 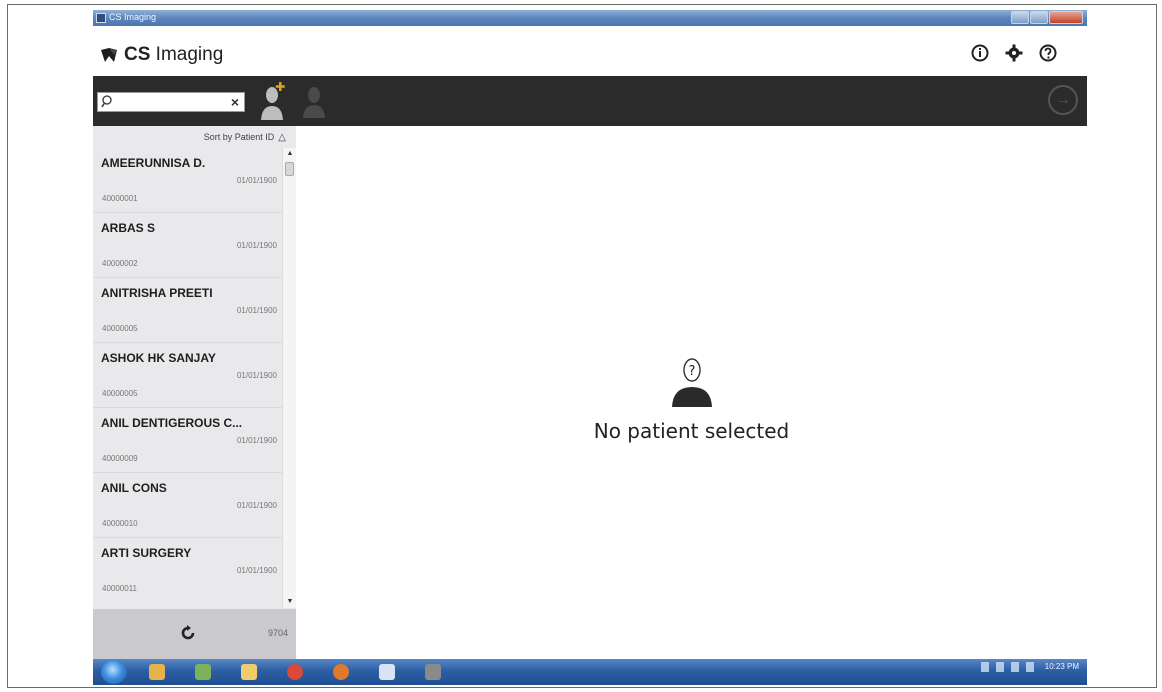 What do you see at coordinates (187, 245) in the screenshot?
I see `list-item: ARBAS S 01/01/1900 40000002` at bounding box center [187, 245].